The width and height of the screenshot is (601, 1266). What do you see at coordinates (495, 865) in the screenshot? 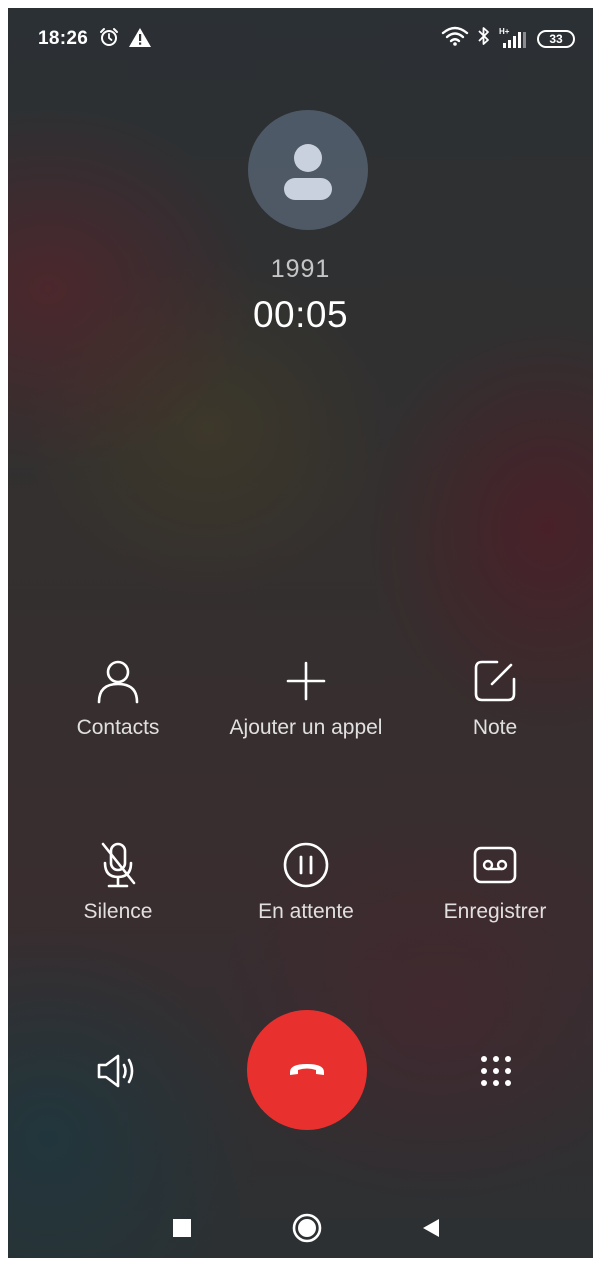
I see `voicemail-record-icon` at bounding box center [495, 865].